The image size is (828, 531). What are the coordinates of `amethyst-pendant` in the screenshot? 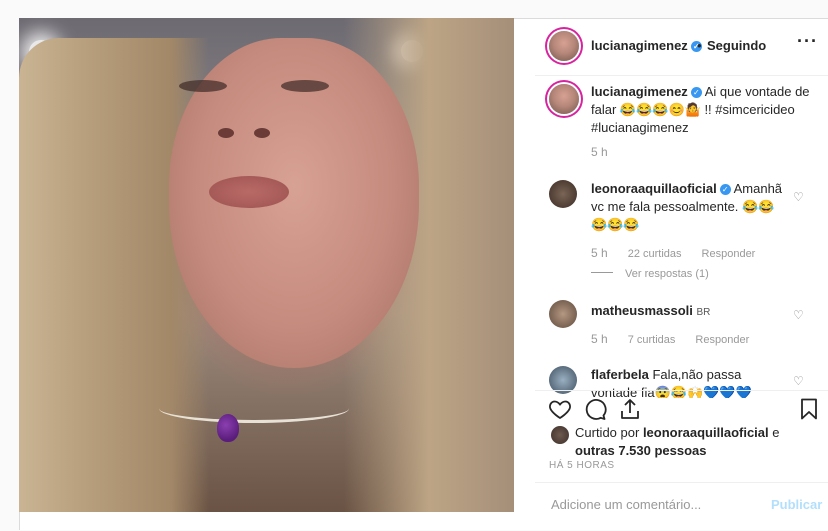 It's located at (228, 428).